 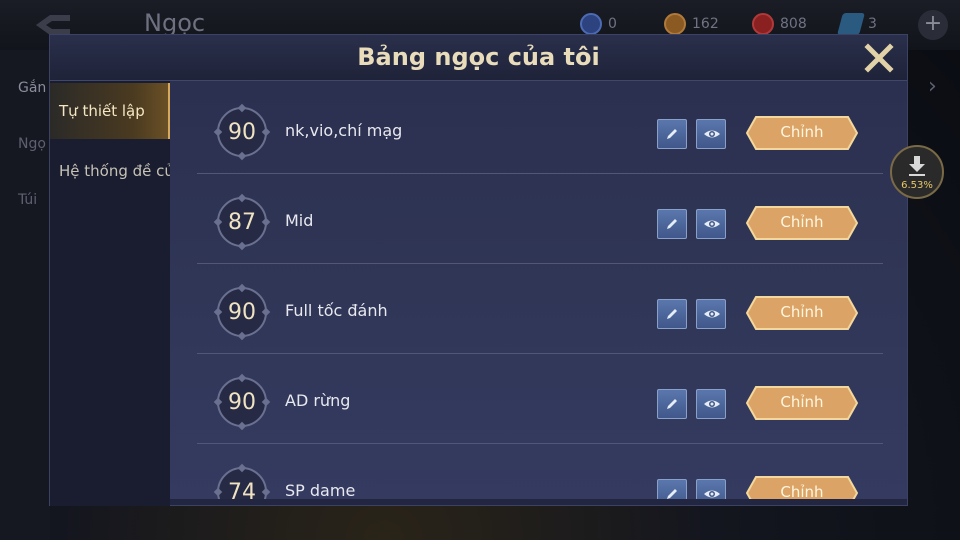 What do you see at coordinates (932, 86) in the screenshot?
I see `chevron-right-icon: ›` at bounding box center [932, 86].